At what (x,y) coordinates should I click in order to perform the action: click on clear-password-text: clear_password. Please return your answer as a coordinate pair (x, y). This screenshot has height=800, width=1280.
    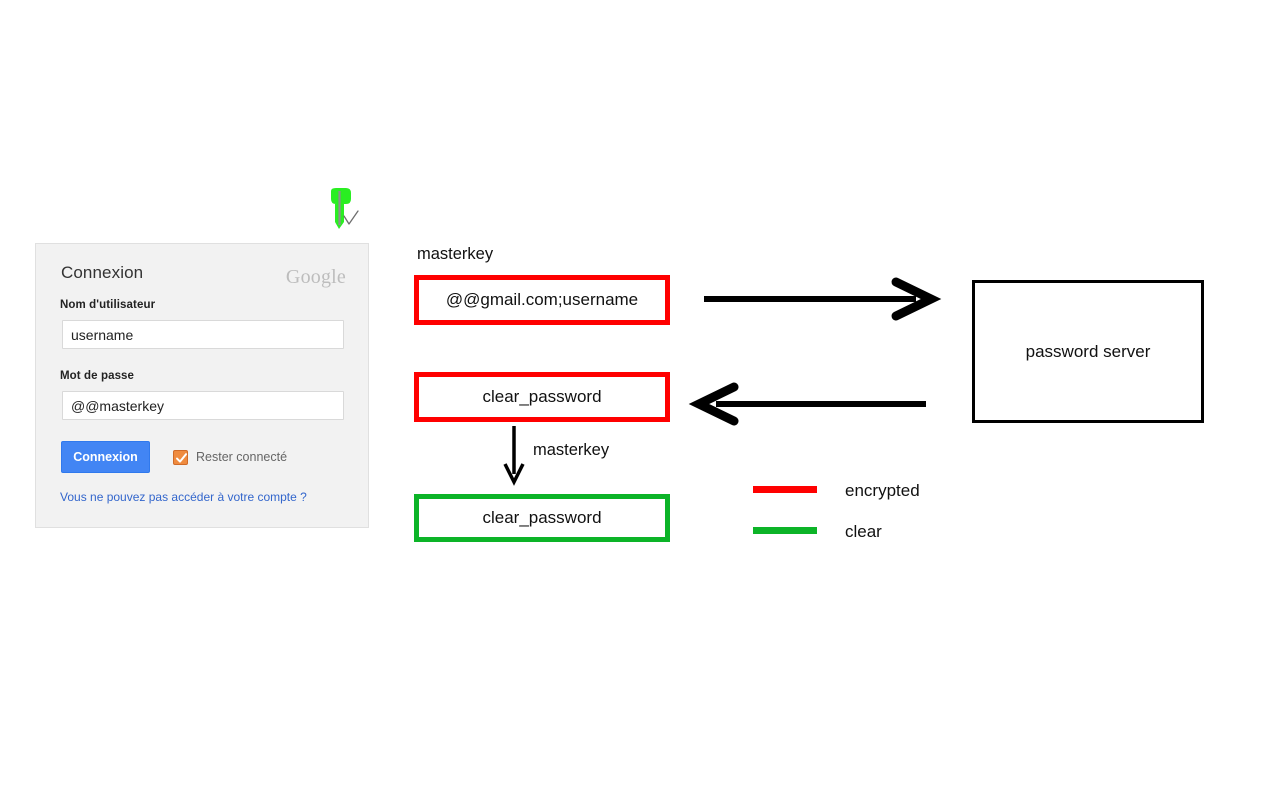
    Looking at the image, I should click on (542, 517).